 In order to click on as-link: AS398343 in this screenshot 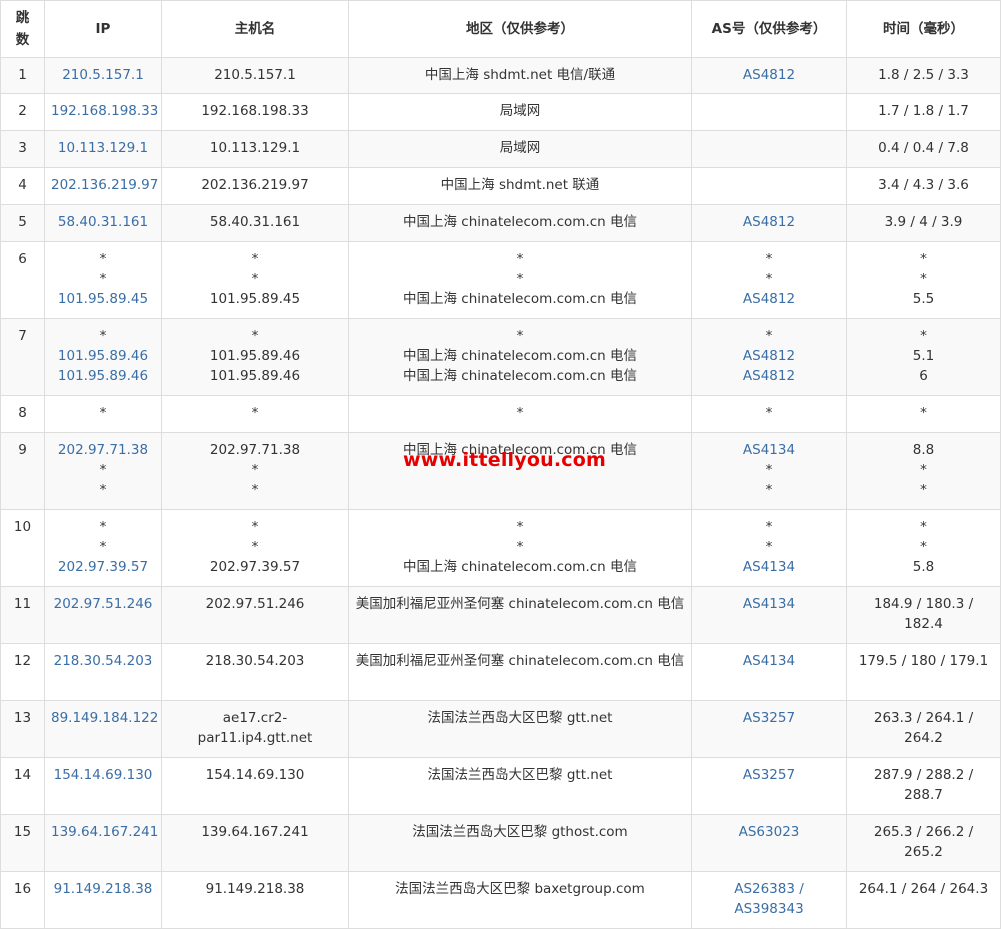, I will do `click(769, 909)`.